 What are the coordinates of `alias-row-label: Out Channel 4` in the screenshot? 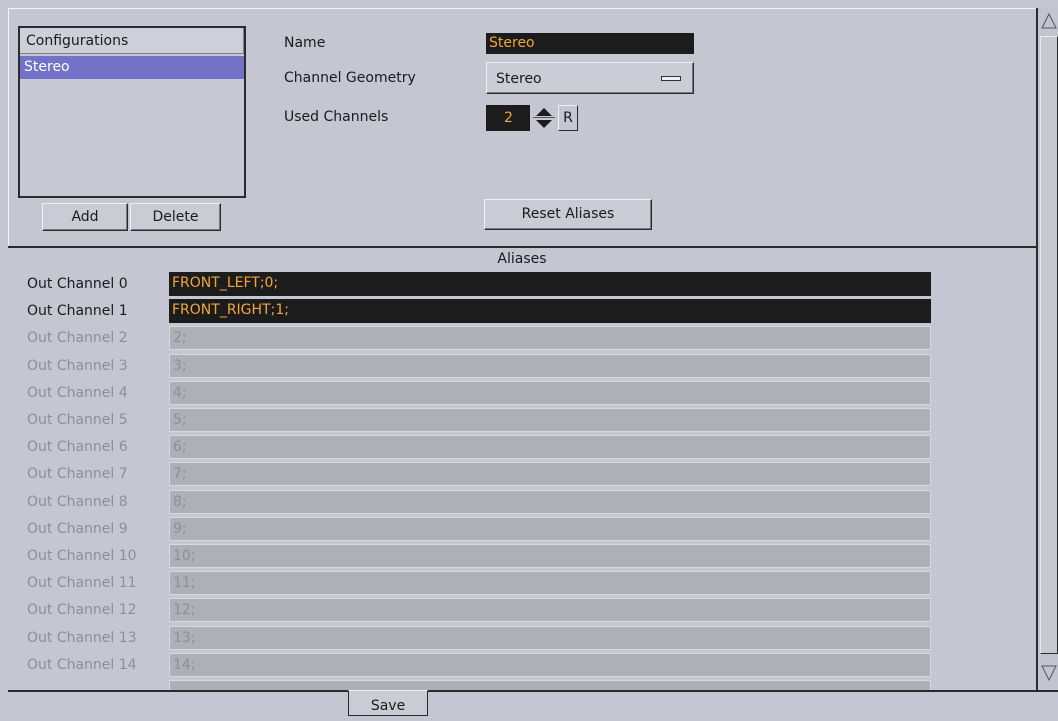 It's located at (77, 393).